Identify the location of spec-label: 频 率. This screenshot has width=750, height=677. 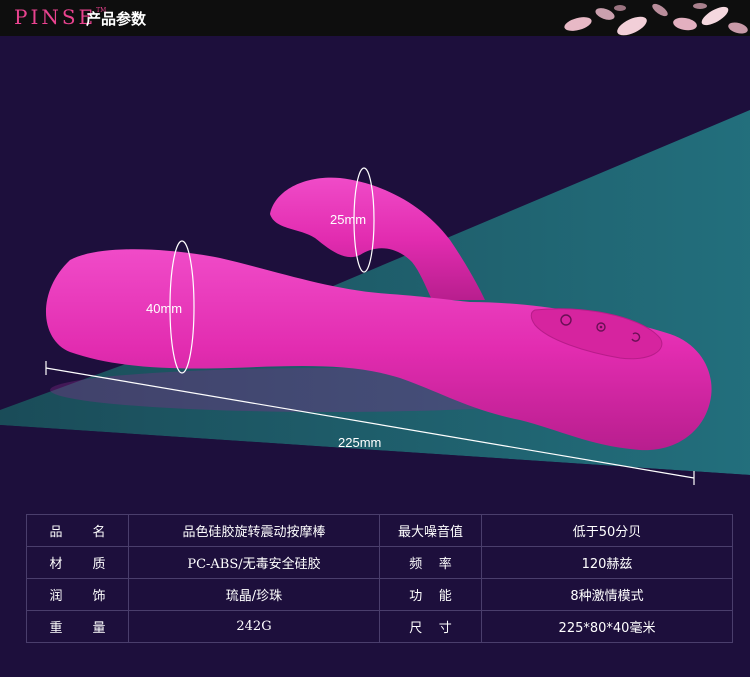
(430, 562).